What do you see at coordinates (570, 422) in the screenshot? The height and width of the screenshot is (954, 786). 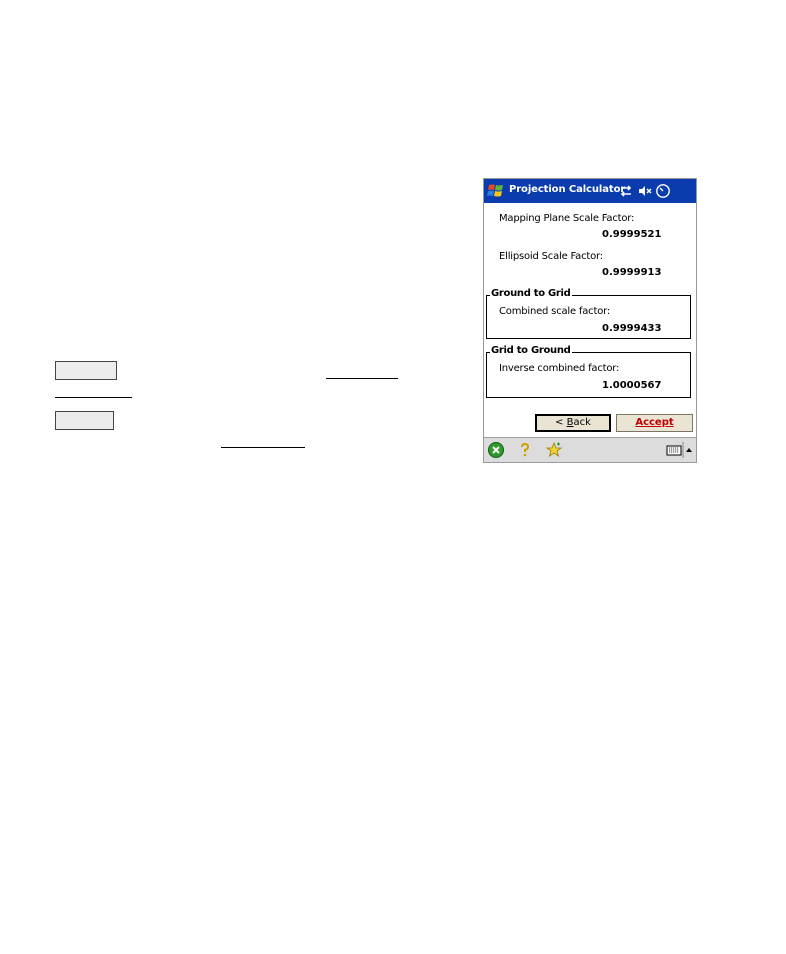 I see `back-button-hotkey: B` at bounding box center [570, 422].